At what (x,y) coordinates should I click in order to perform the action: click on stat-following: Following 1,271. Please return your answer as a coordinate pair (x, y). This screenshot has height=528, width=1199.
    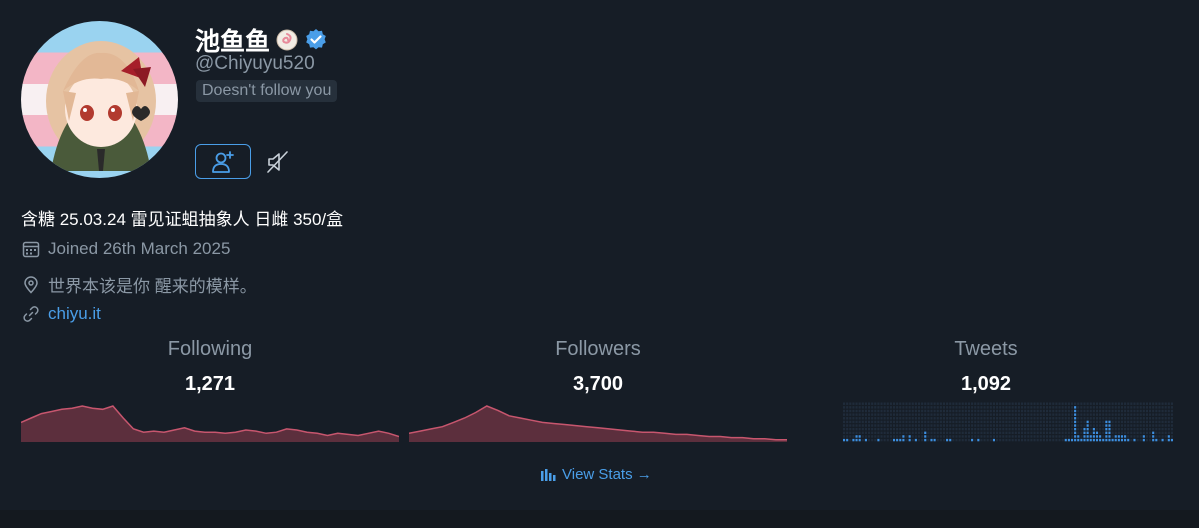
    Looking at the image, I should click on (210, 367).